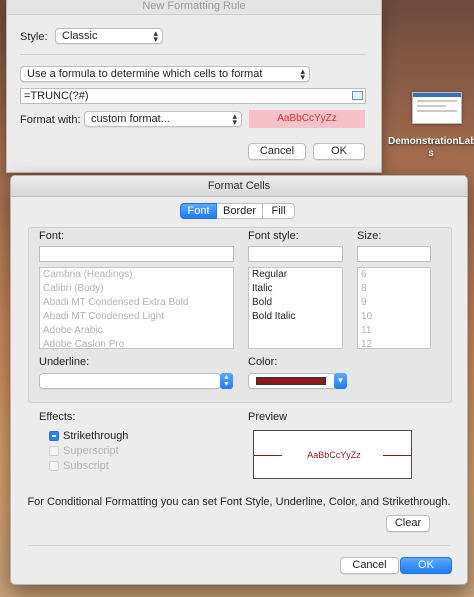  Describe the element at coordinates (54, 451) in the screenshot. I see `superscript-checkbox` at that location.